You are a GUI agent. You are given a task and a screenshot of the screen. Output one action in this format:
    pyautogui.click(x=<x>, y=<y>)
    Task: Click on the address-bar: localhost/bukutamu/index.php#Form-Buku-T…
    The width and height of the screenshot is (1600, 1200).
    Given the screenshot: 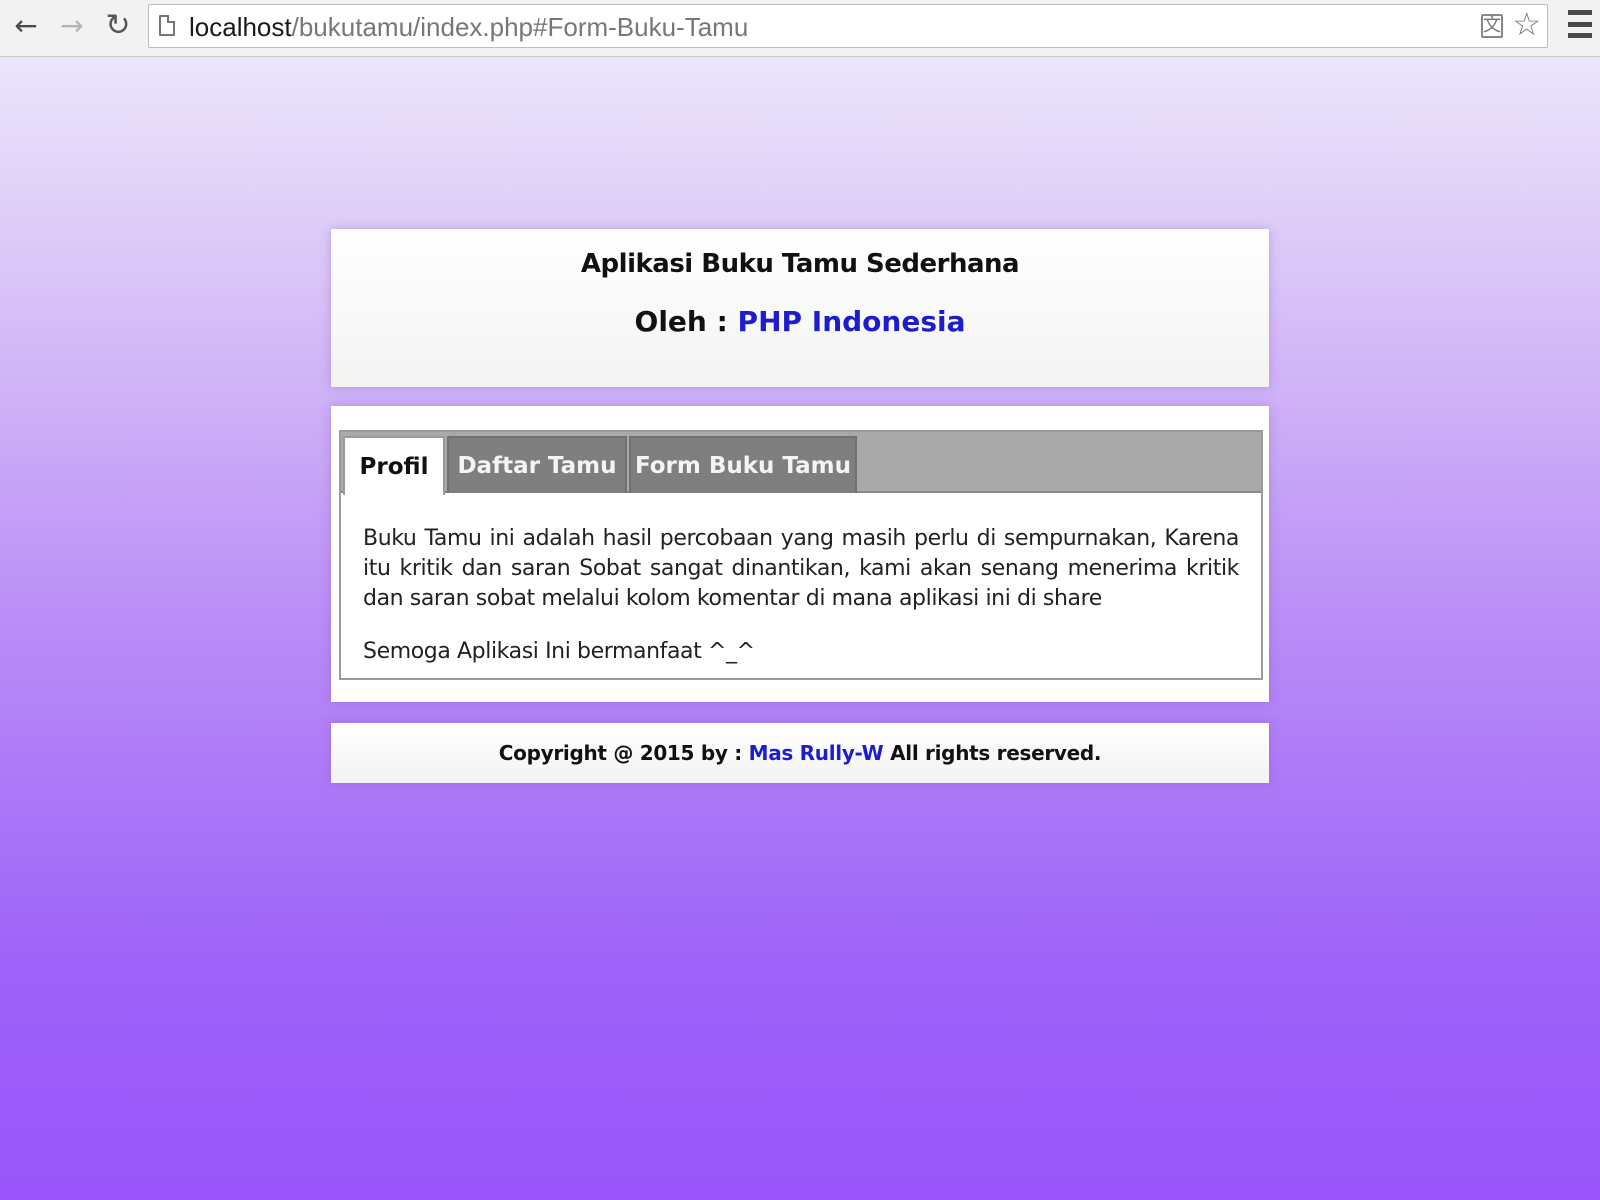 What is the action you would take?
    pyautogui.click(x=848, y=26)
    